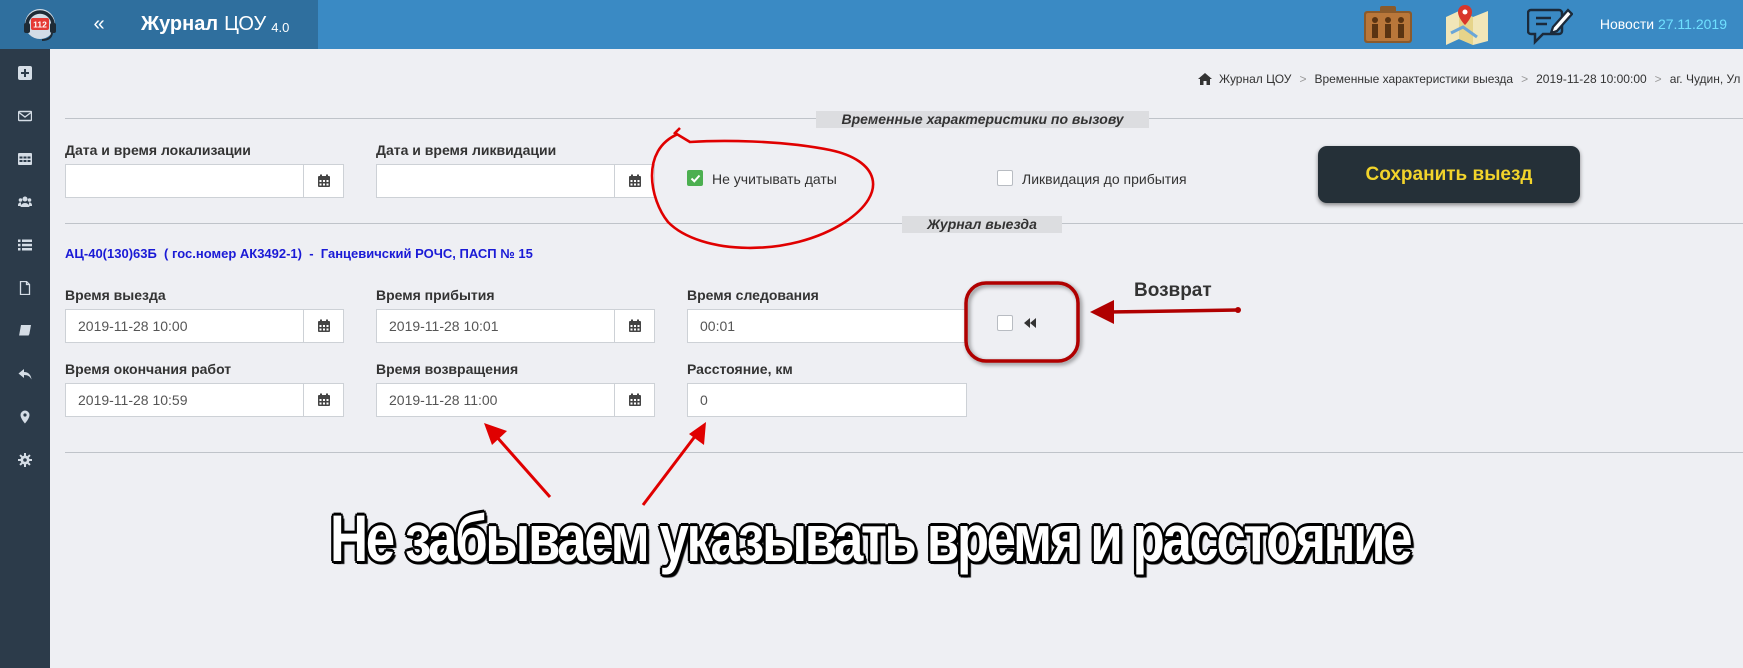  I want to click on localization-label: Дата и время локализации, so click(158, 150).